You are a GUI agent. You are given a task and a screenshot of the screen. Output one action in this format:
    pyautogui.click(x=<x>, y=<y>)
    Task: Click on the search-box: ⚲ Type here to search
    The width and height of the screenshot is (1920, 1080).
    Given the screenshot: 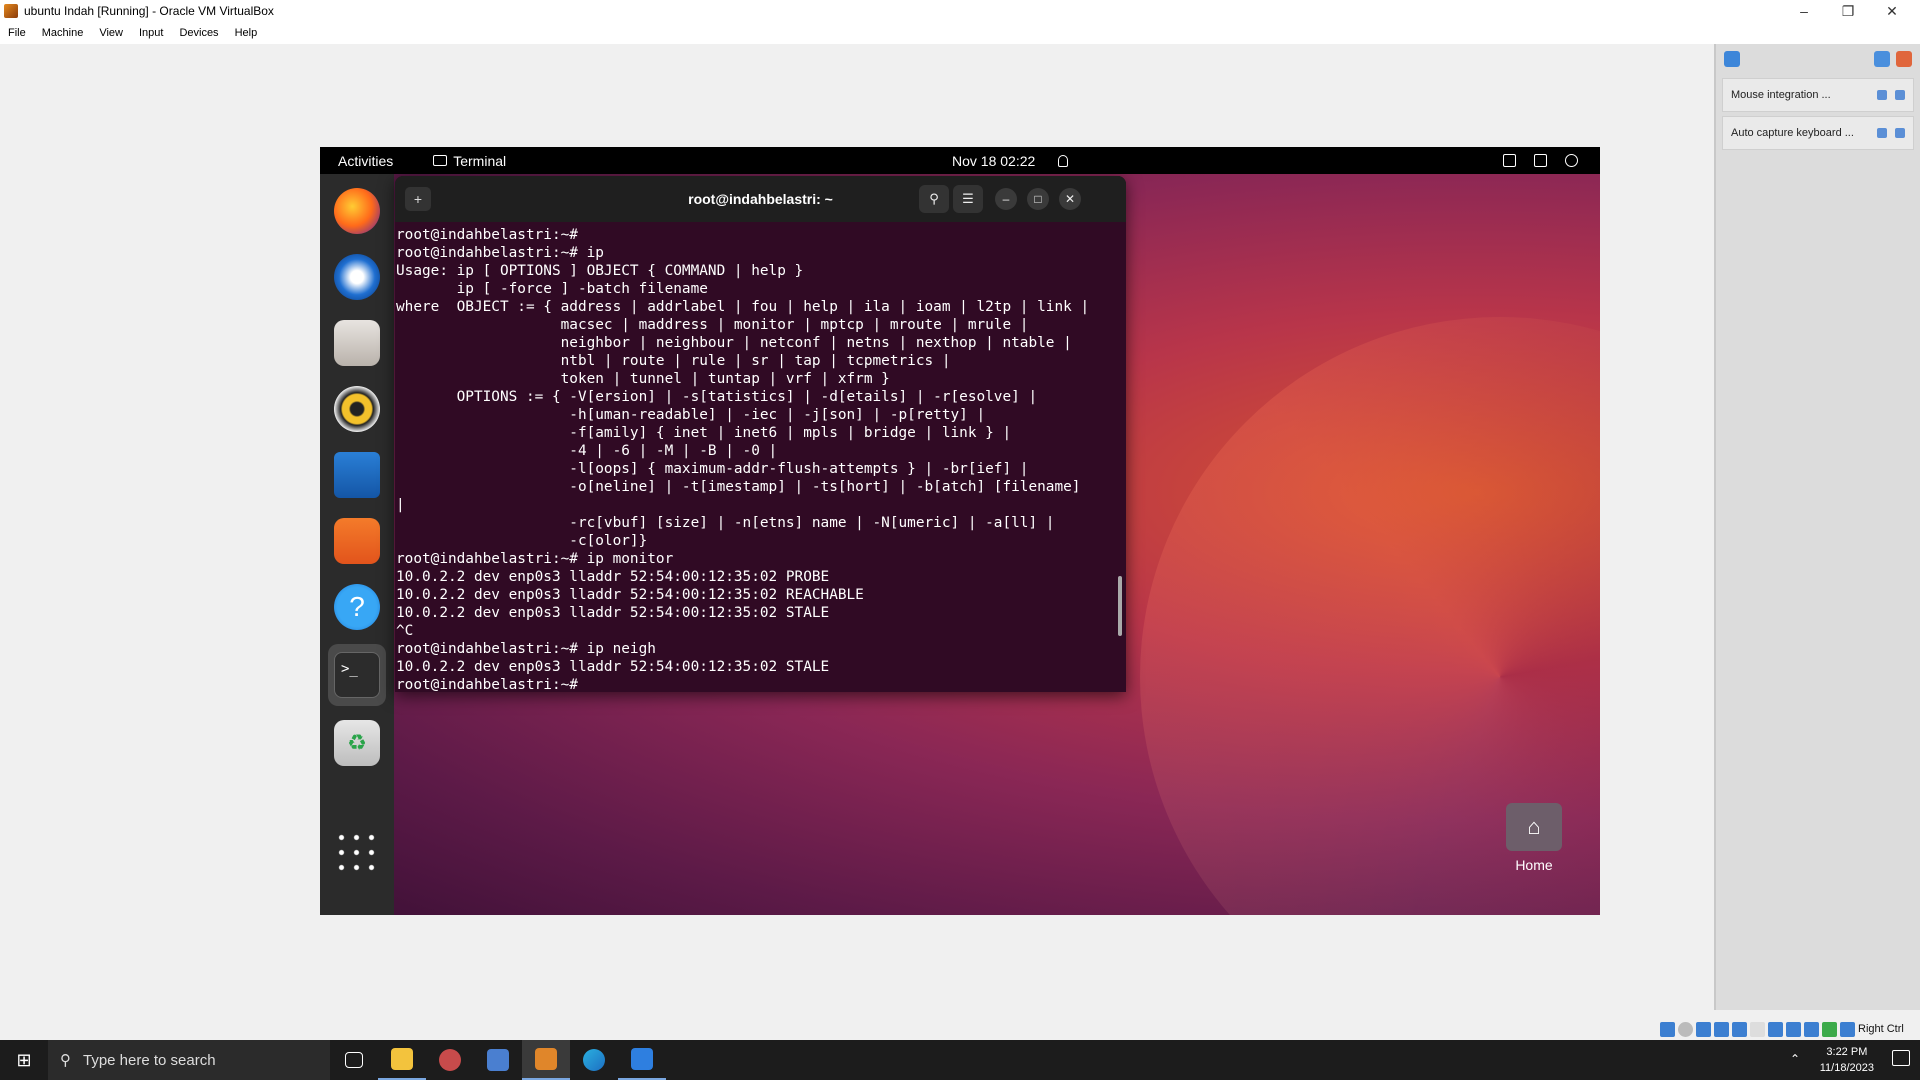 What is the action you would take?
    pyautogui.click(x=189, y=1060)
    